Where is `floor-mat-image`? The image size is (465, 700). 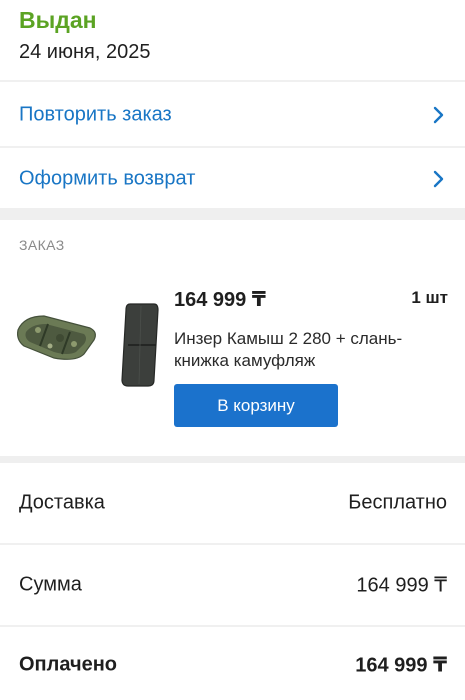 floor-mat-image is located at coordinates (140, 344).